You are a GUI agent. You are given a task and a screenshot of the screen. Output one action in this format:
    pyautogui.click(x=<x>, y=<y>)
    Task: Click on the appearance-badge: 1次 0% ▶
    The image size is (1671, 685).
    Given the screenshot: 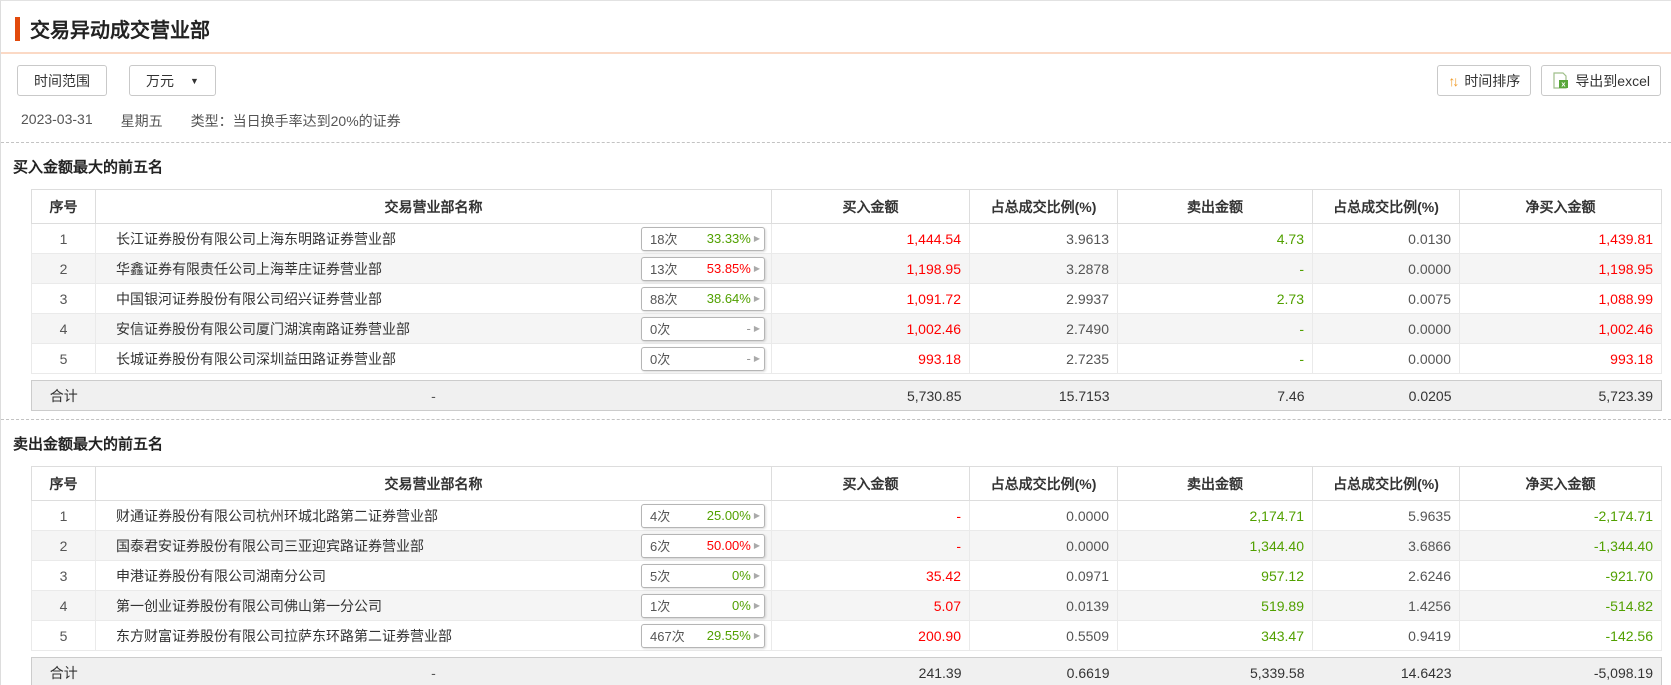 What is the action you would take?
    pyautogui.click(x=703, y=605)
    